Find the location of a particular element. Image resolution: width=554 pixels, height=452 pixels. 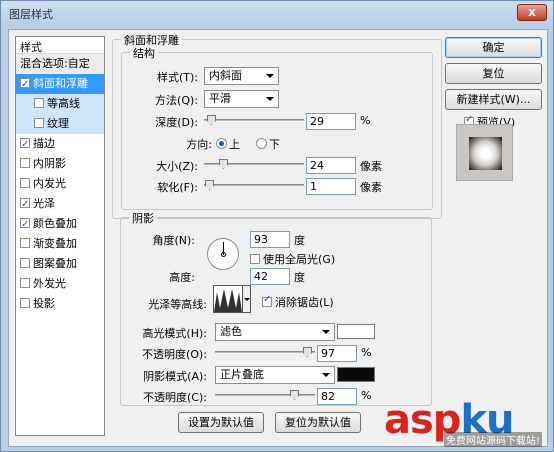

close-button: x is located at coordinates (532, 12).